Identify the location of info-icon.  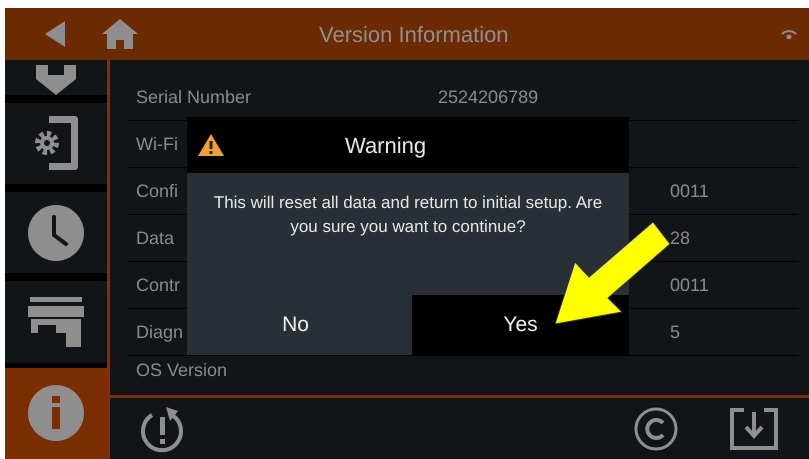
(56, 413).